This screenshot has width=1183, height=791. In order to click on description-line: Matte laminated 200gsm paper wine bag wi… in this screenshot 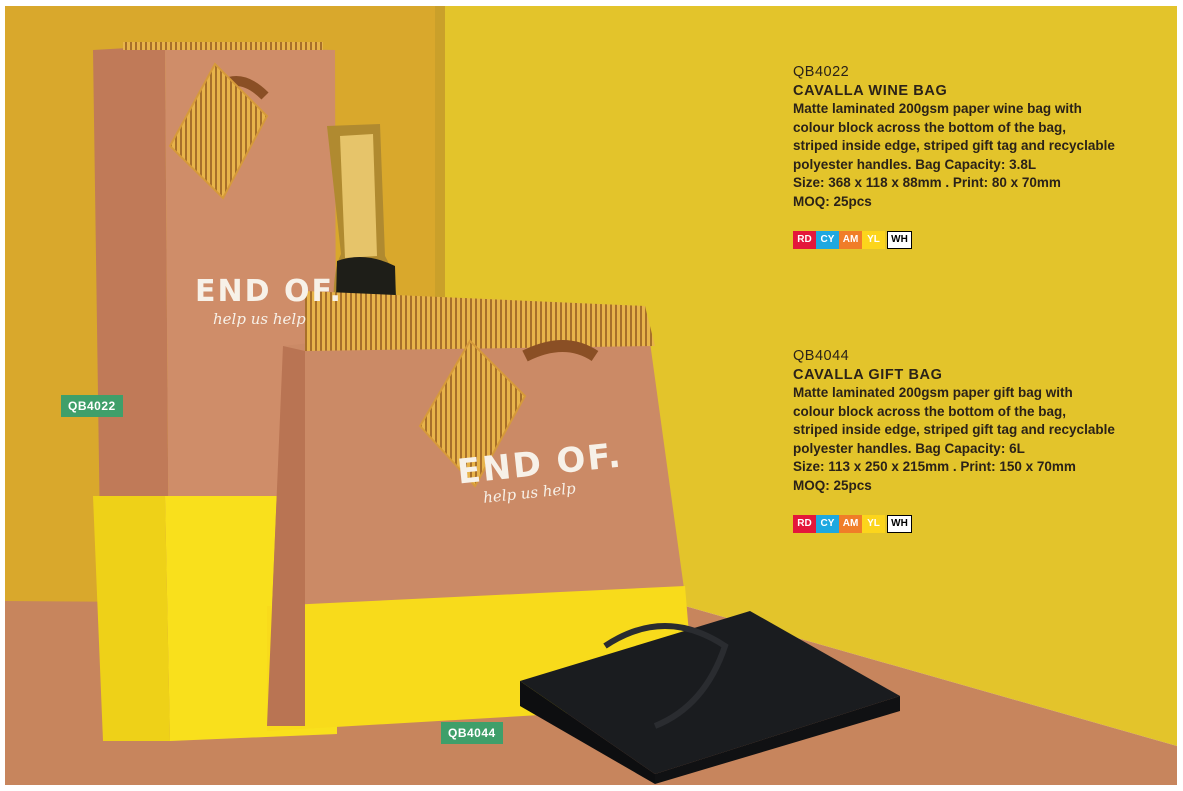, I will do `click(937, 108)`.